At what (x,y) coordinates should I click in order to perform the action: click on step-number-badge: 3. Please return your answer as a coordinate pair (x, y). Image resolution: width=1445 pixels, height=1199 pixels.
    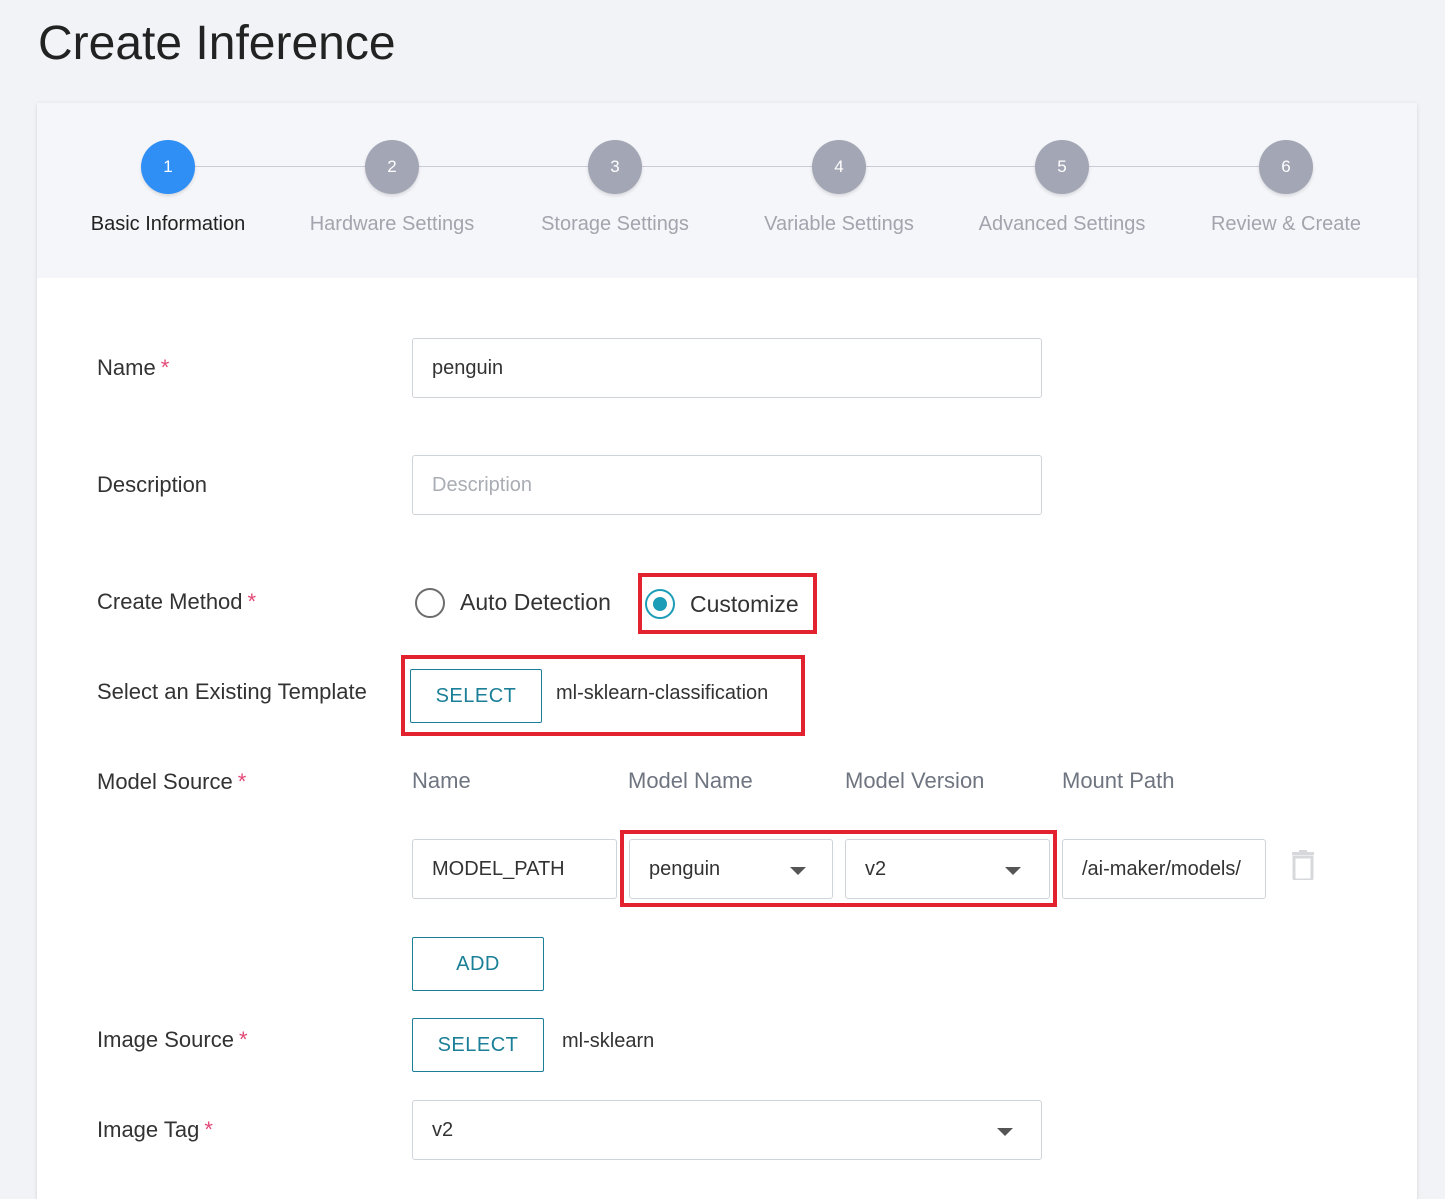
    Looking at the image, I should click on (615, 167).